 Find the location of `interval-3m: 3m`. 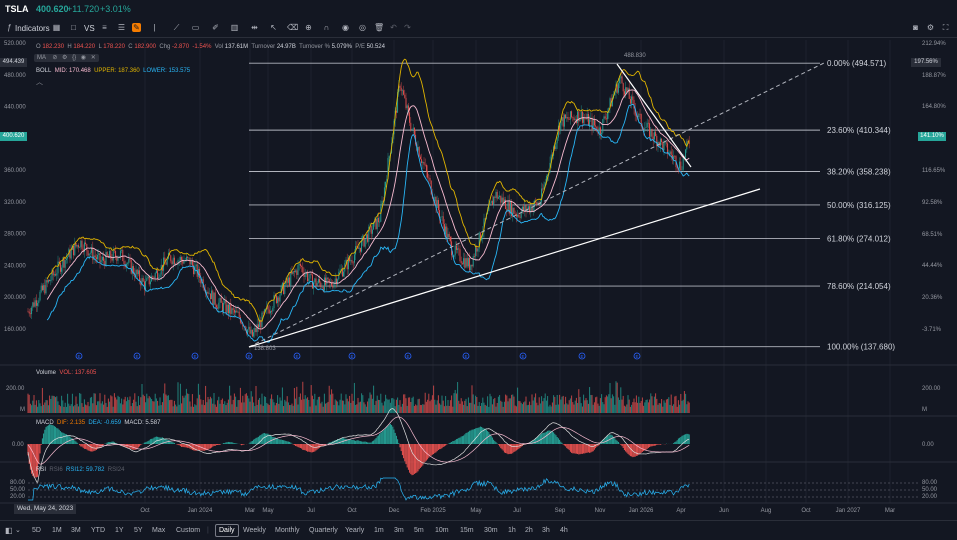

interval-3m: 3m is located at coordinates (399, 530).